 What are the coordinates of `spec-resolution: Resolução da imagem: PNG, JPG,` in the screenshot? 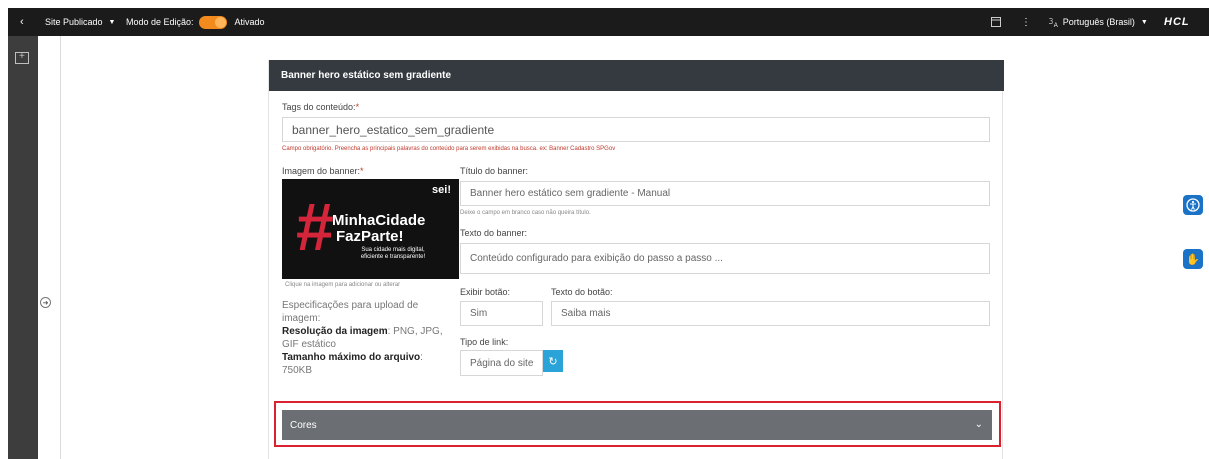 It's located at (372, 331).